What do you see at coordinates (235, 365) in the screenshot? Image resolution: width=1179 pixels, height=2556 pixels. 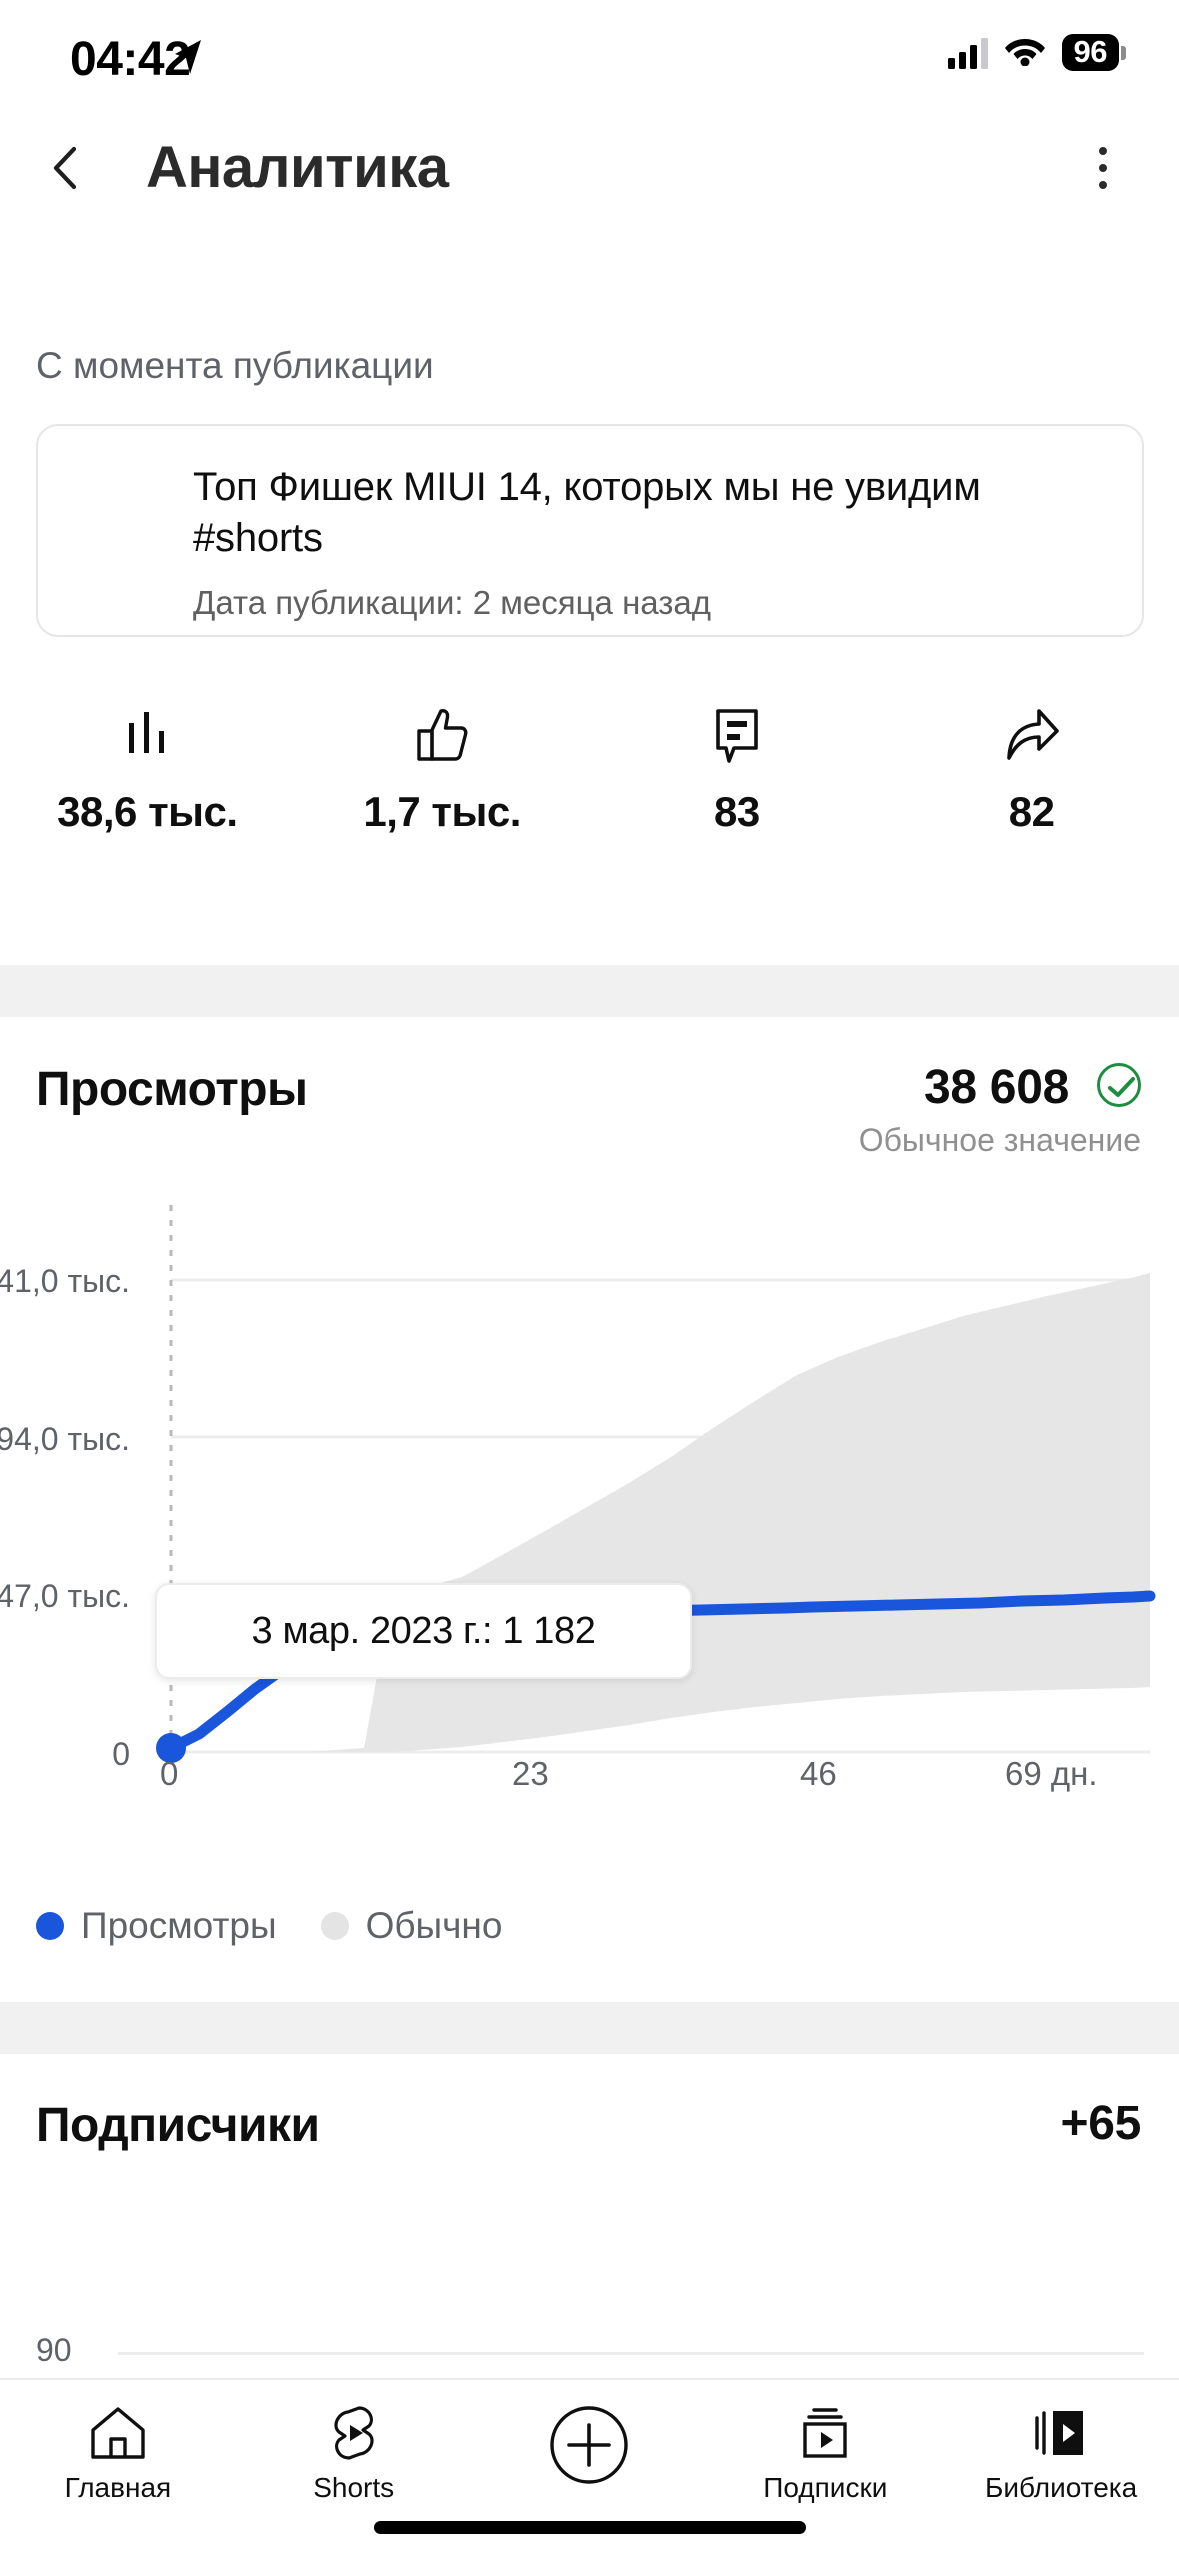 I see `period-label: С момента публикации` at bounding box center [235, 365].